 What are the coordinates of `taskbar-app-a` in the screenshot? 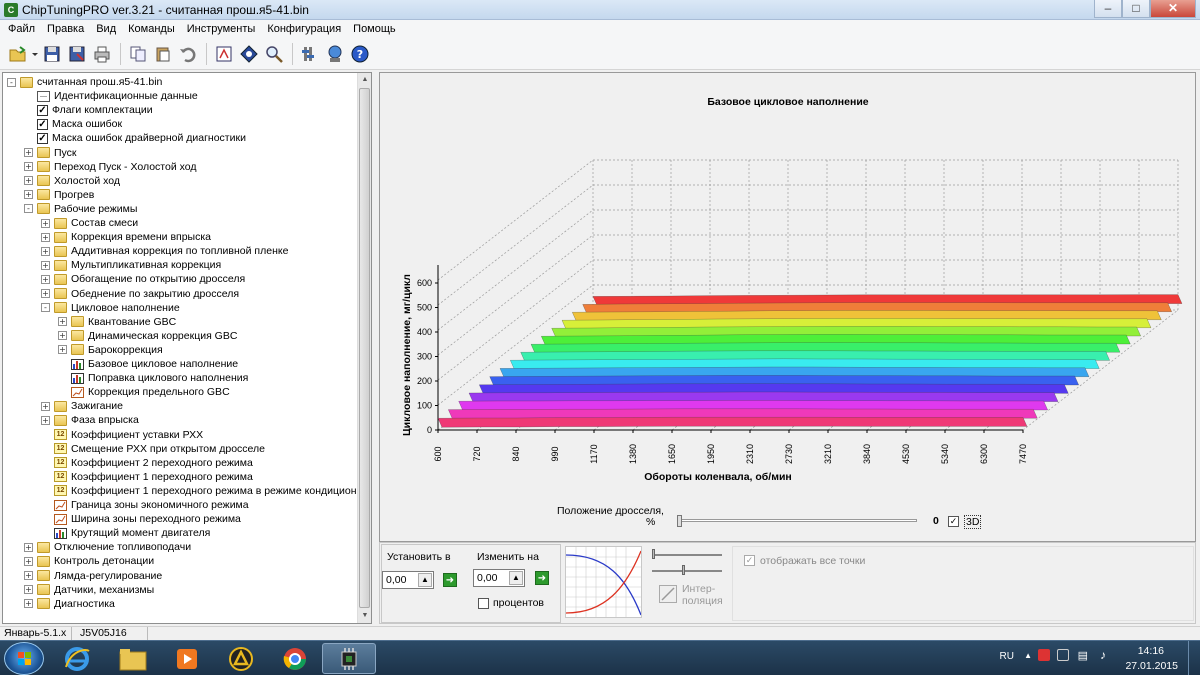 It's located at (241, 658).